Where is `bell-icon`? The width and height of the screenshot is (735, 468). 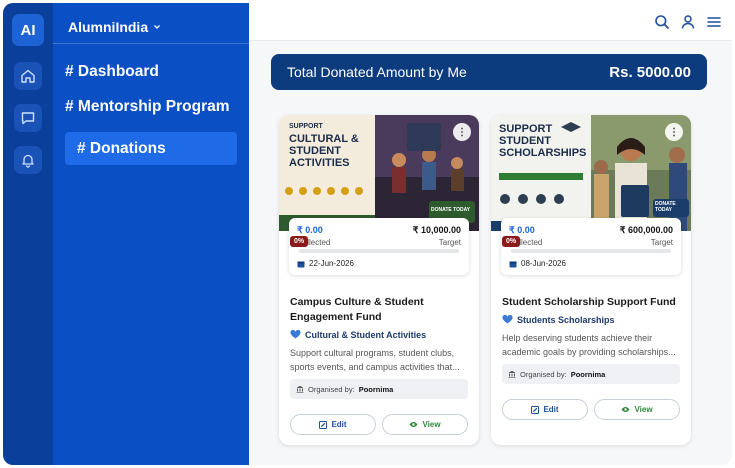 bell-icon is located at coordinates (28, 160).